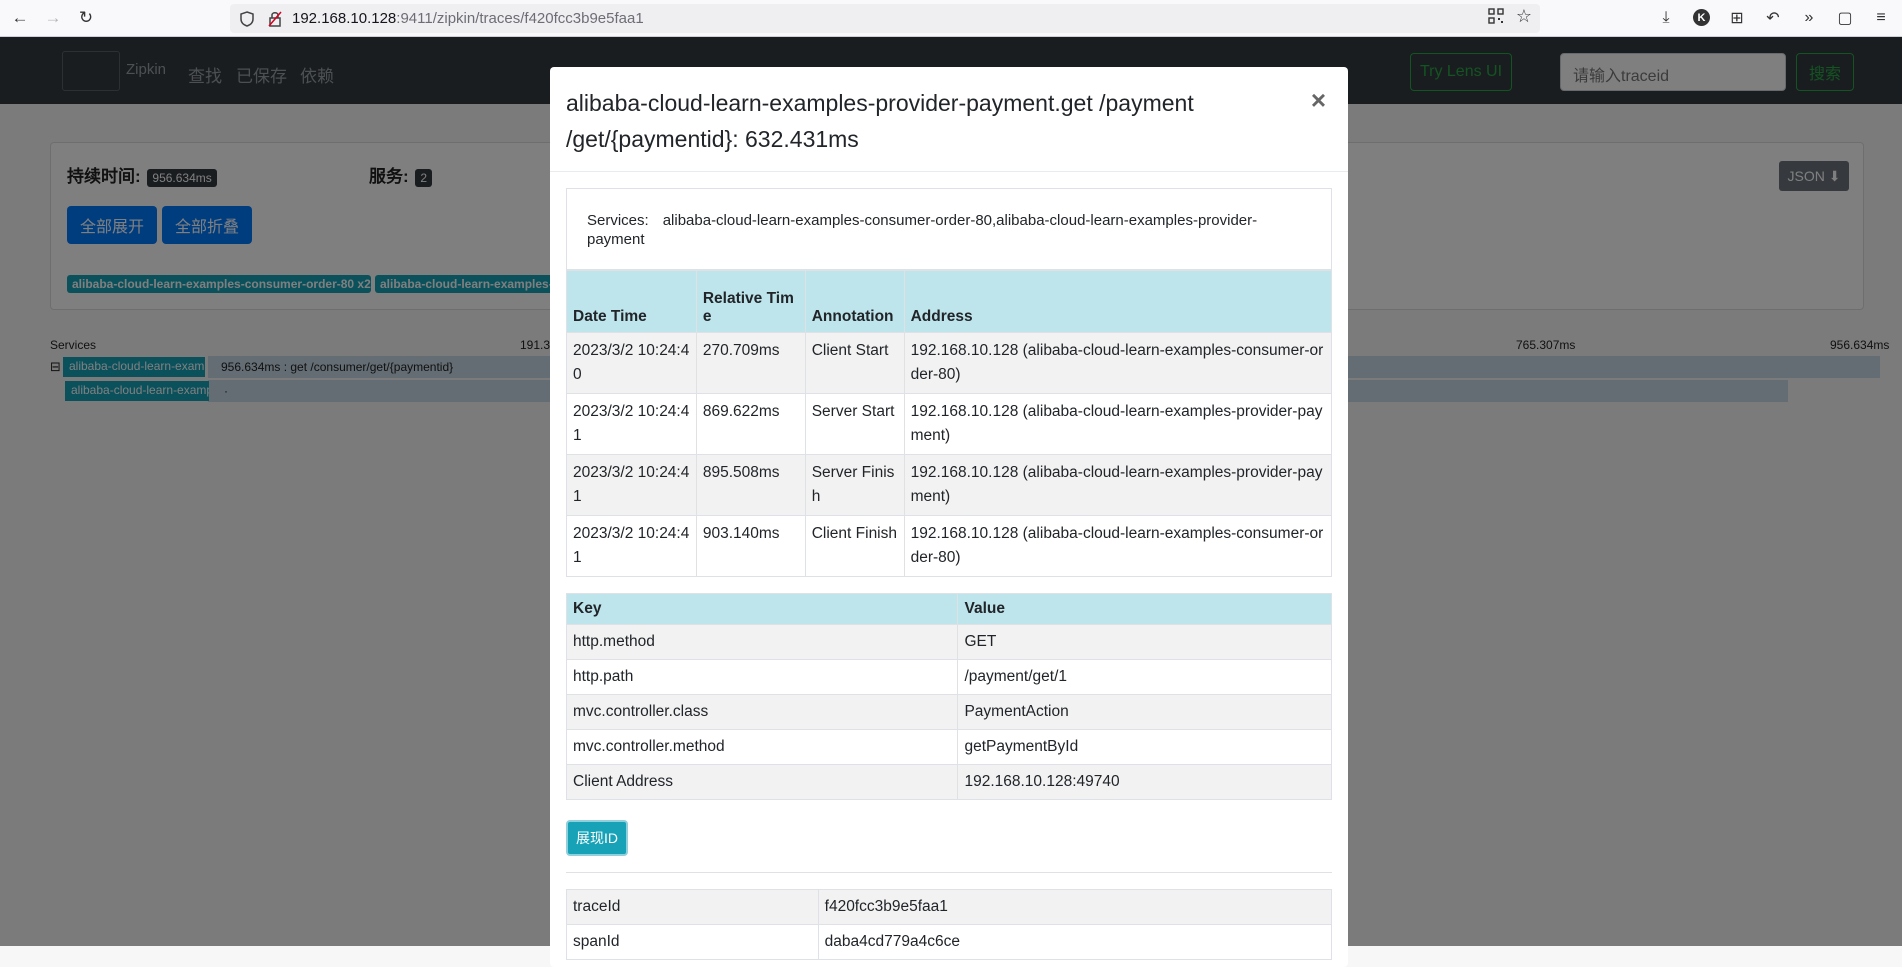 This screenshot has width=1902, height=967. I want to click on shield-icon, so click(247, 19).